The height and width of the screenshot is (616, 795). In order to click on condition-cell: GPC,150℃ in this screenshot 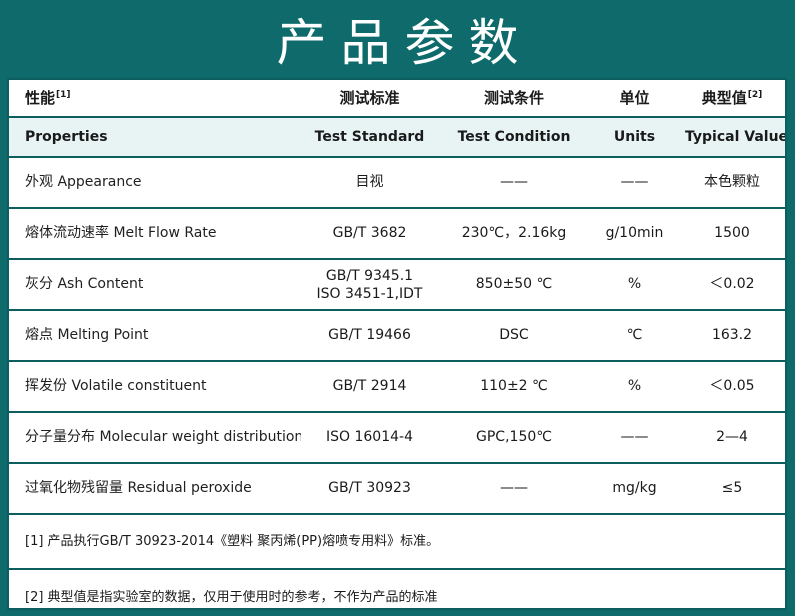, I will do `click(514, 438)`.